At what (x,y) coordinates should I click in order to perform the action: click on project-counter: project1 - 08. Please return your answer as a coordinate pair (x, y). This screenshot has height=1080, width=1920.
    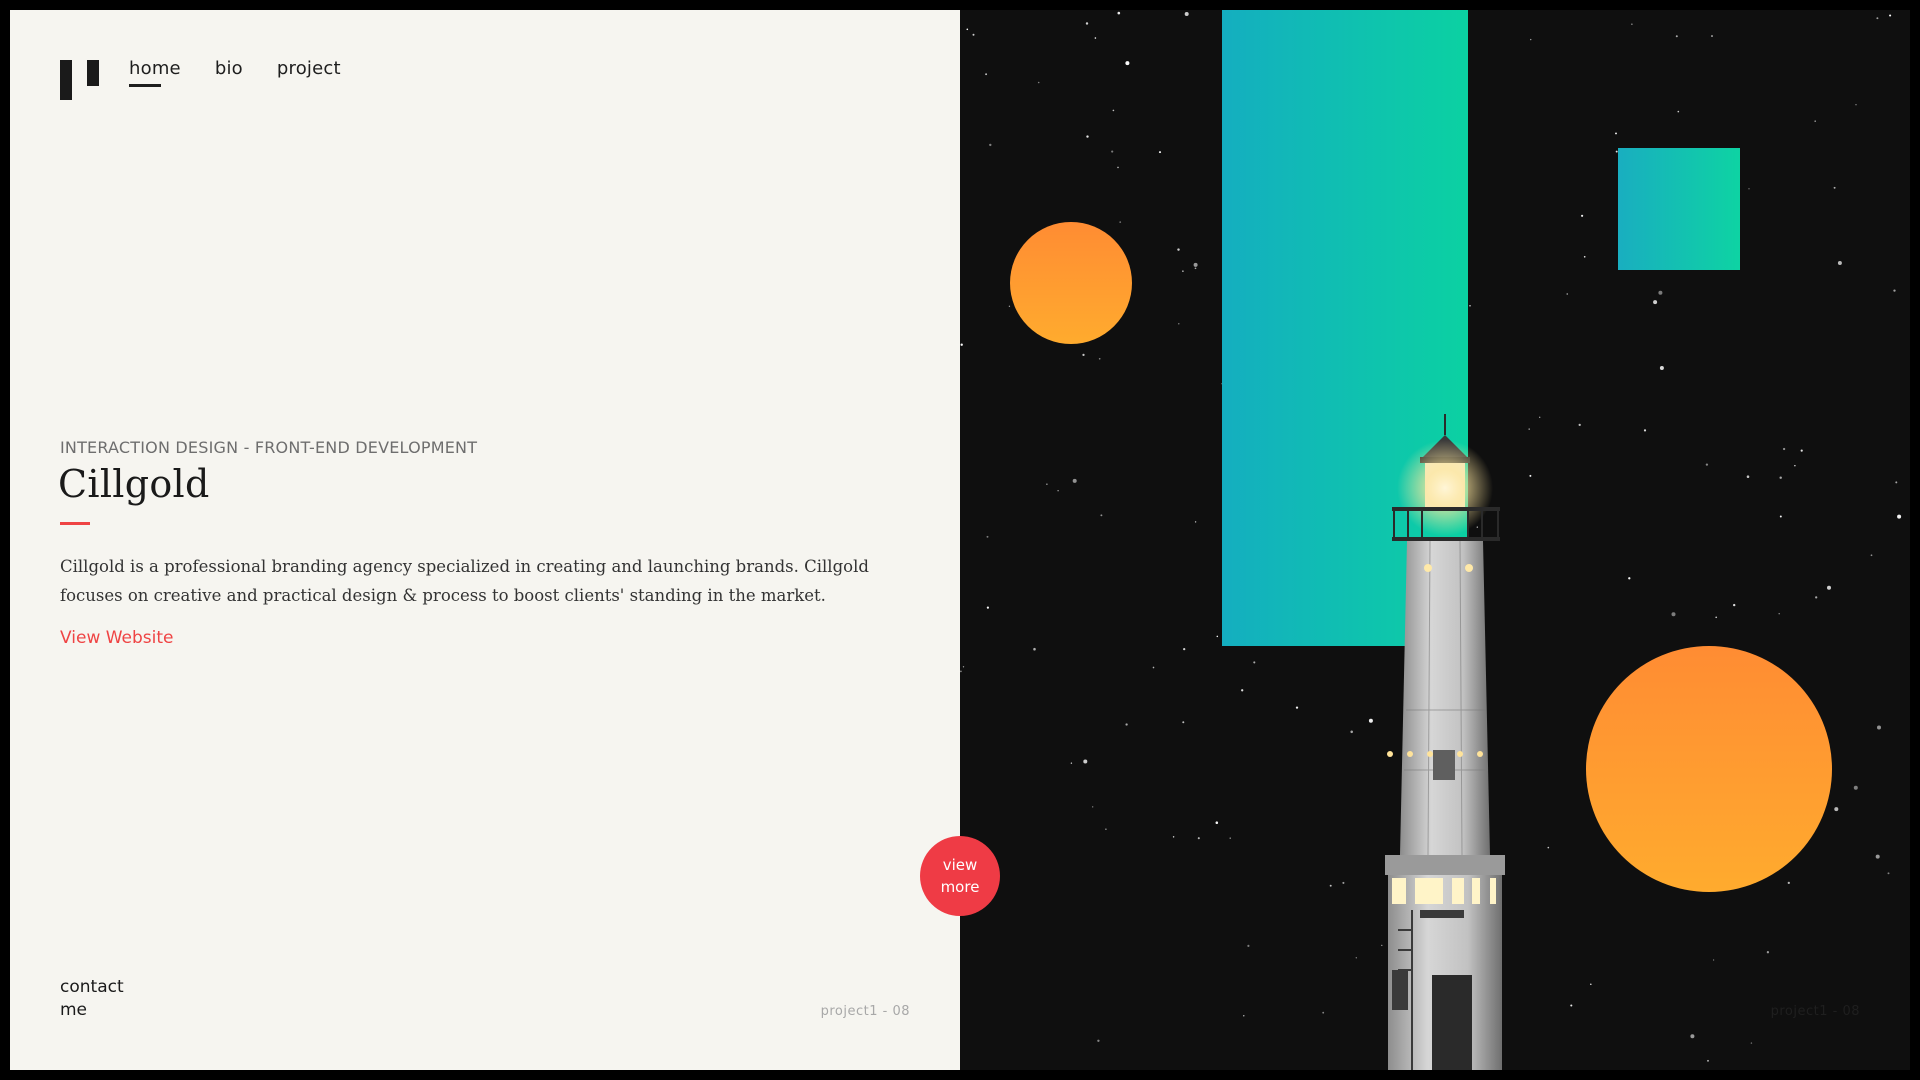
    Looking at the image, I should click on (865, 1011).